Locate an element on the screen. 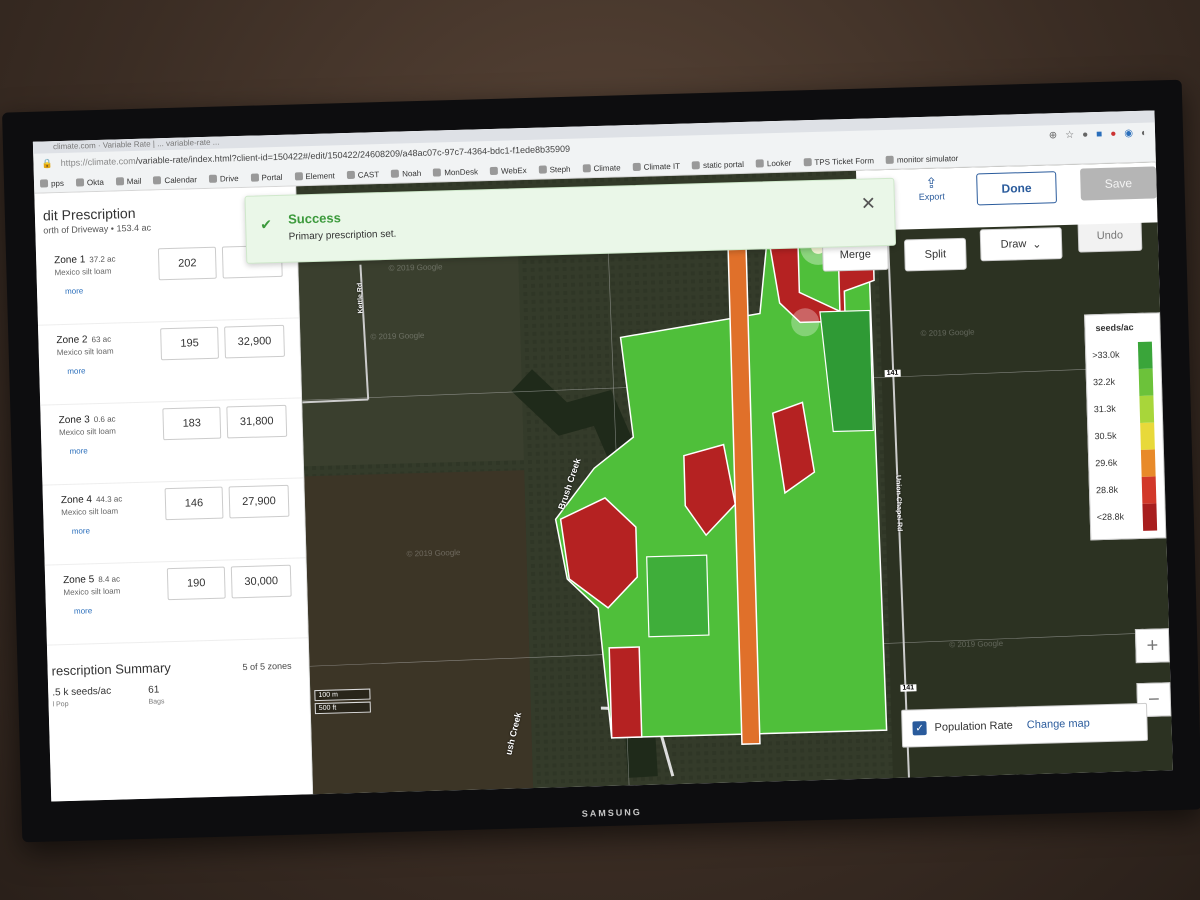 The width and height of the screenshot is (1200, 900). zone-acres: 8.4 ac is located at coordinates (109, 579).